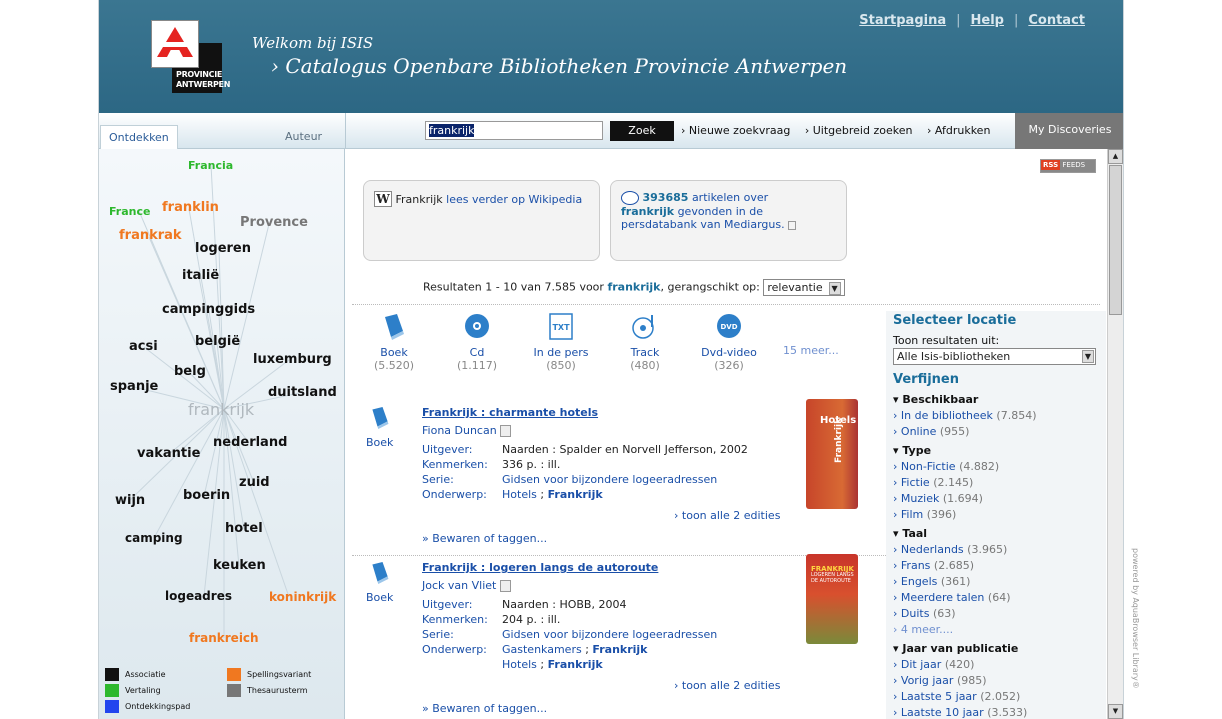 The image size is (1222, 719). I want to click on scrollbar: ▲ ▼, so click(1115, 434).